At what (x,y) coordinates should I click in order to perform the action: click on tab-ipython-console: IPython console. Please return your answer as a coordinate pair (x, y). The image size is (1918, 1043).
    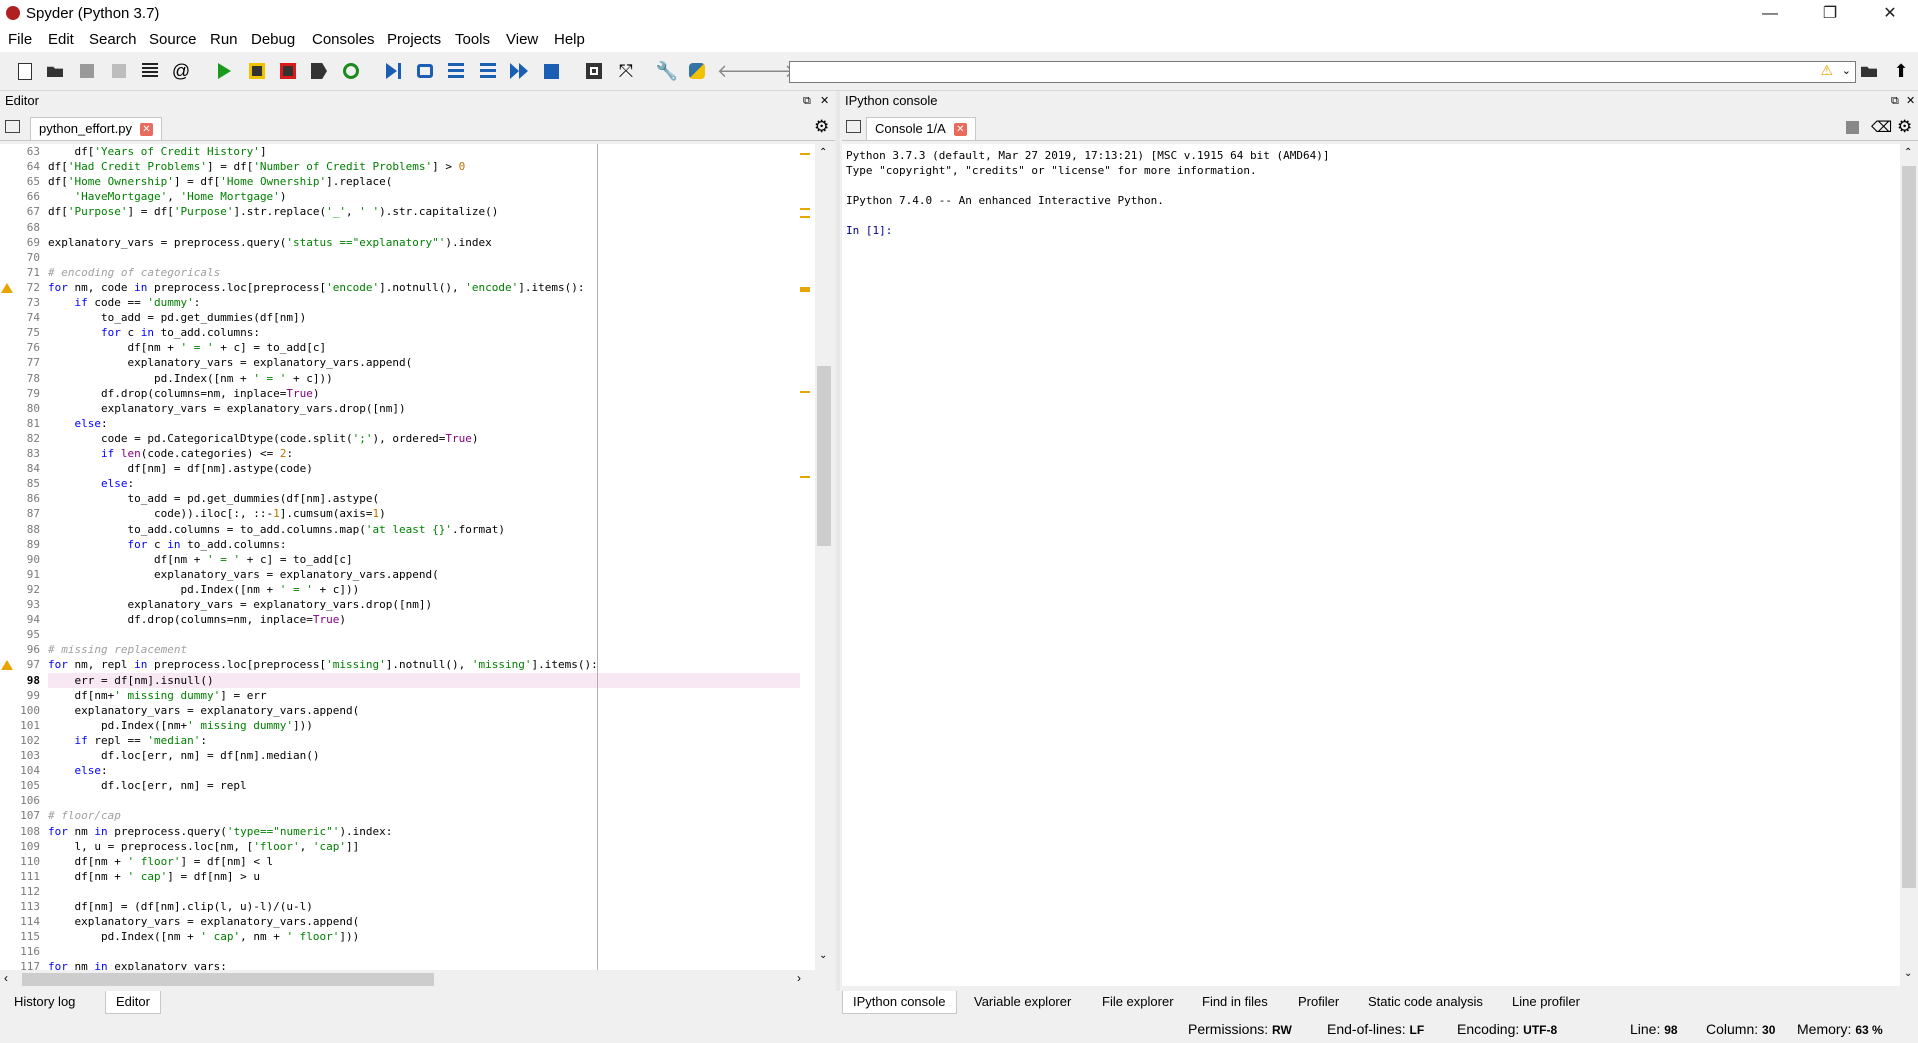
    Looking at the image, I should click on (899, 1002).